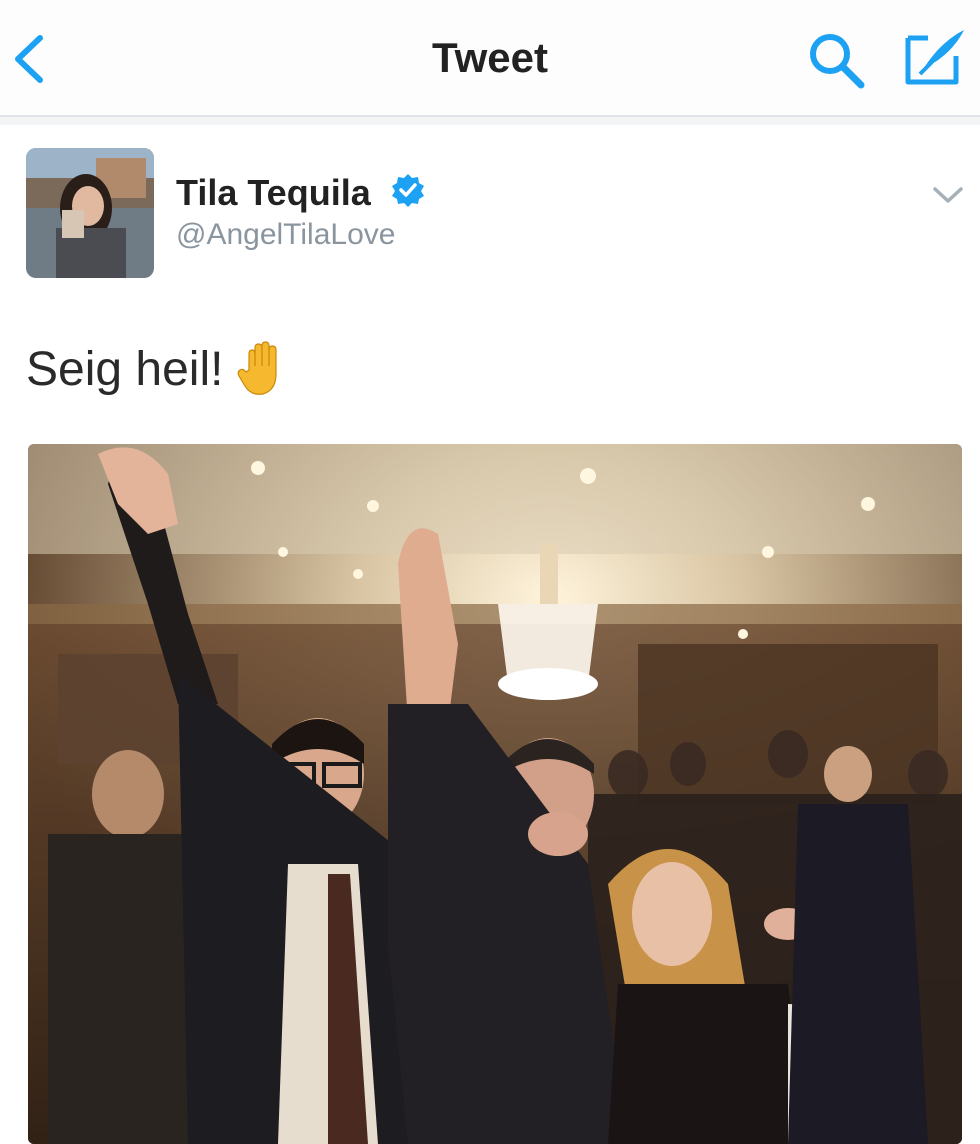 Image resolution: width=980 pixels, height=1144 pixels. Describe the element at coordinates (273, 193) in the screenshot. I see `author-name: Tila Tequila` at that location.